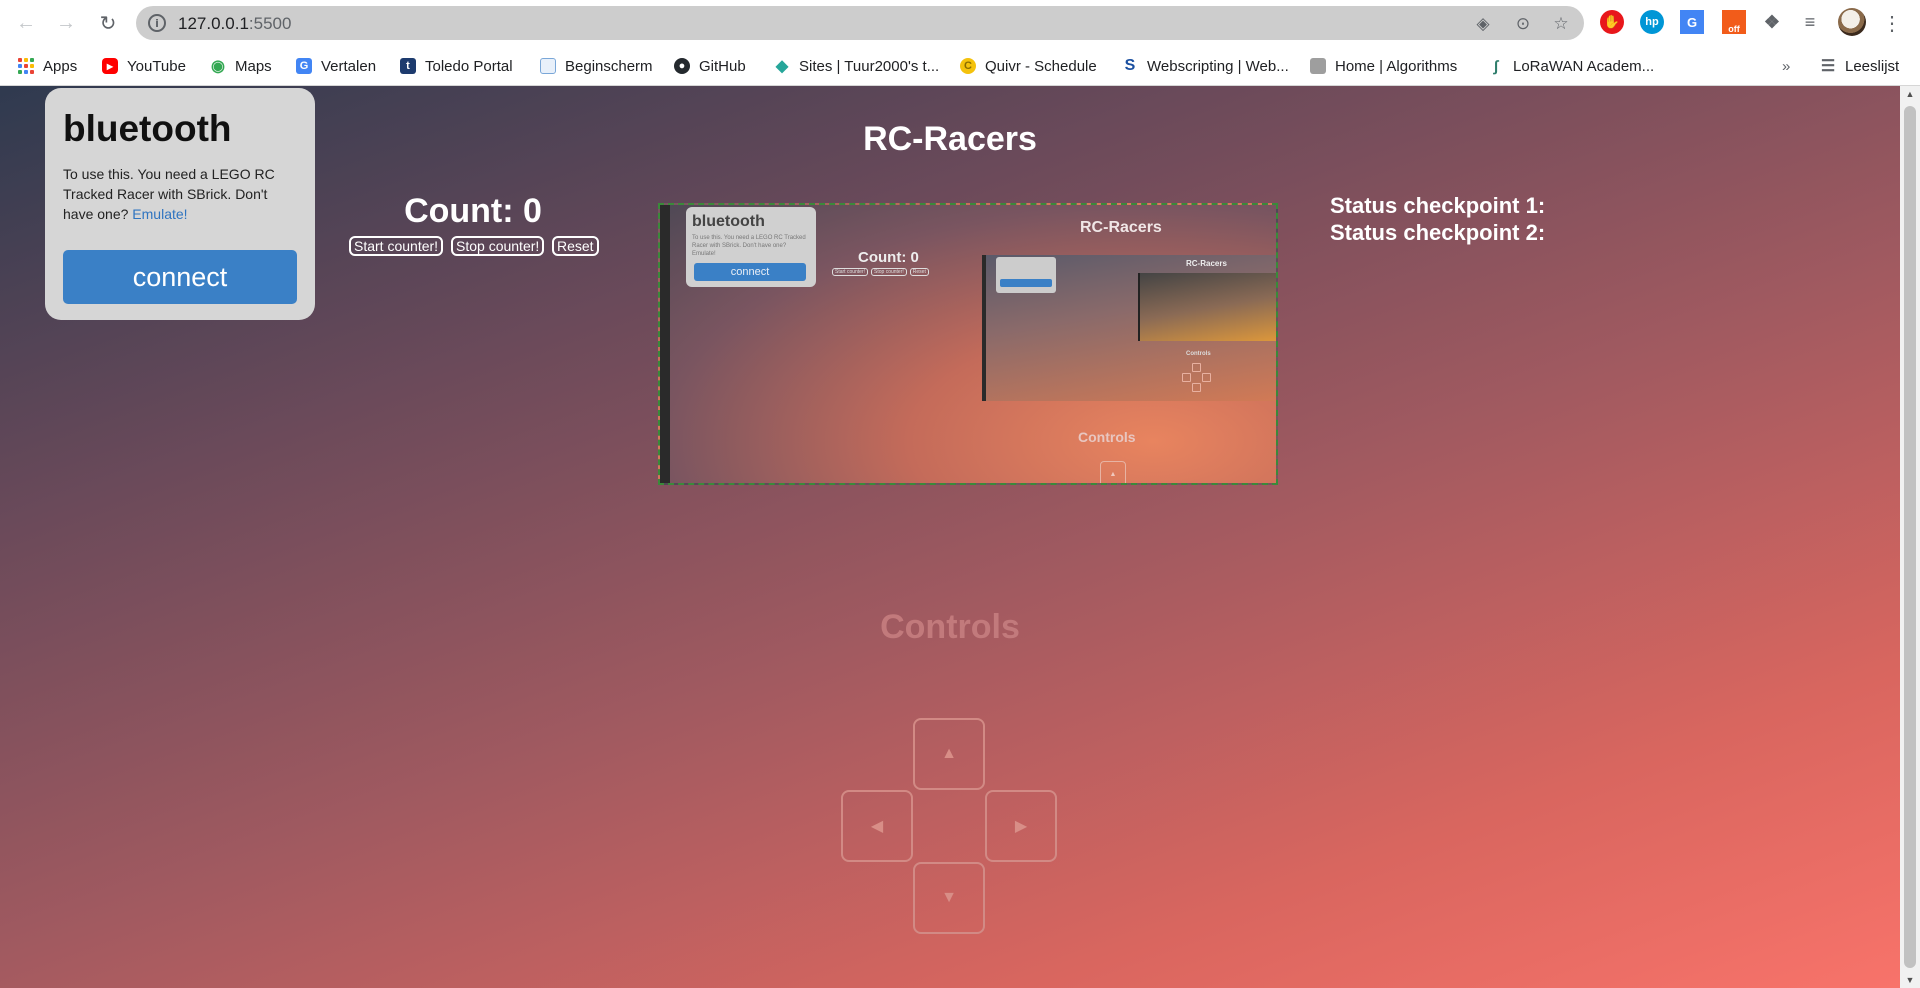 The height and width of the screenshot is (988, 1920). What do you see at coordinates (950, 627) in the screenshot?
I see `controls-heading: Controls` at bounding box center [950, 627].